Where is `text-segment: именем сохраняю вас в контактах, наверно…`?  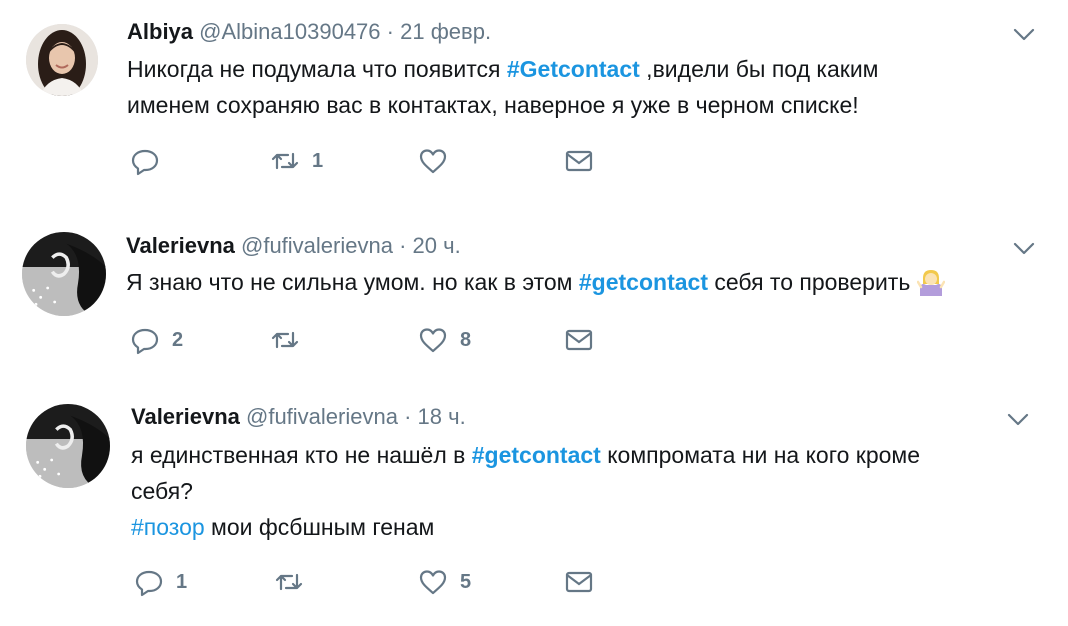 text-segment: именем сохраняю вас в контактах, наверно… is located at coordinates (493, 105).